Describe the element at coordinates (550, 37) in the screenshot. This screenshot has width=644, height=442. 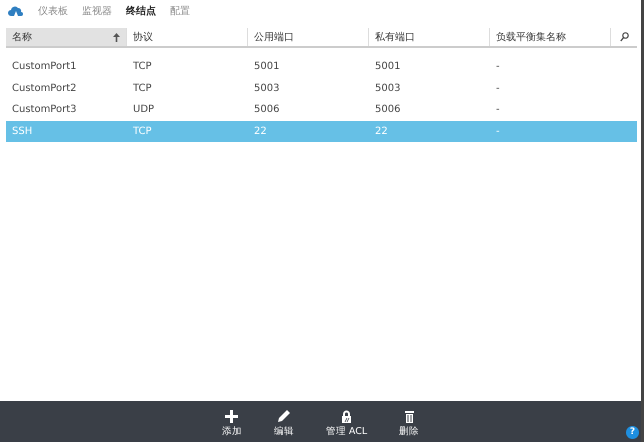
I see `column-header: 负载平衡集名称` at that location.